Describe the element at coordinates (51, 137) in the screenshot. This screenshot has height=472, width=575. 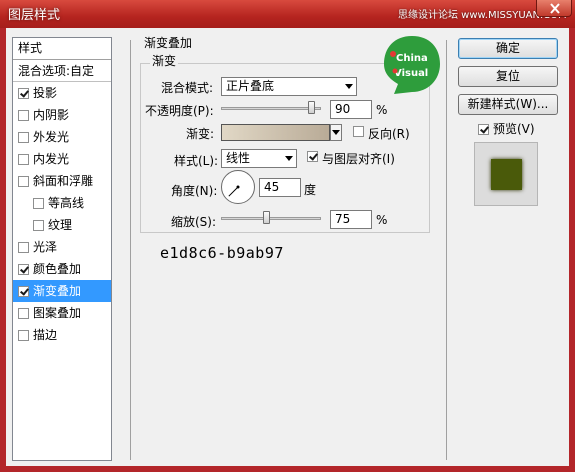
I see `style-list-item-label: 外发光` at that location.